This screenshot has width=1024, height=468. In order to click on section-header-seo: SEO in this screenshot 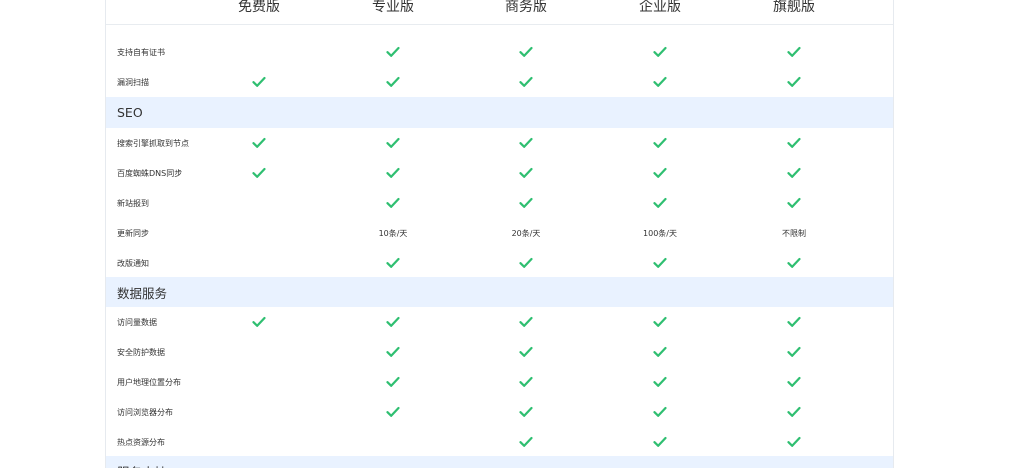, I will do `click(499, 112)`.